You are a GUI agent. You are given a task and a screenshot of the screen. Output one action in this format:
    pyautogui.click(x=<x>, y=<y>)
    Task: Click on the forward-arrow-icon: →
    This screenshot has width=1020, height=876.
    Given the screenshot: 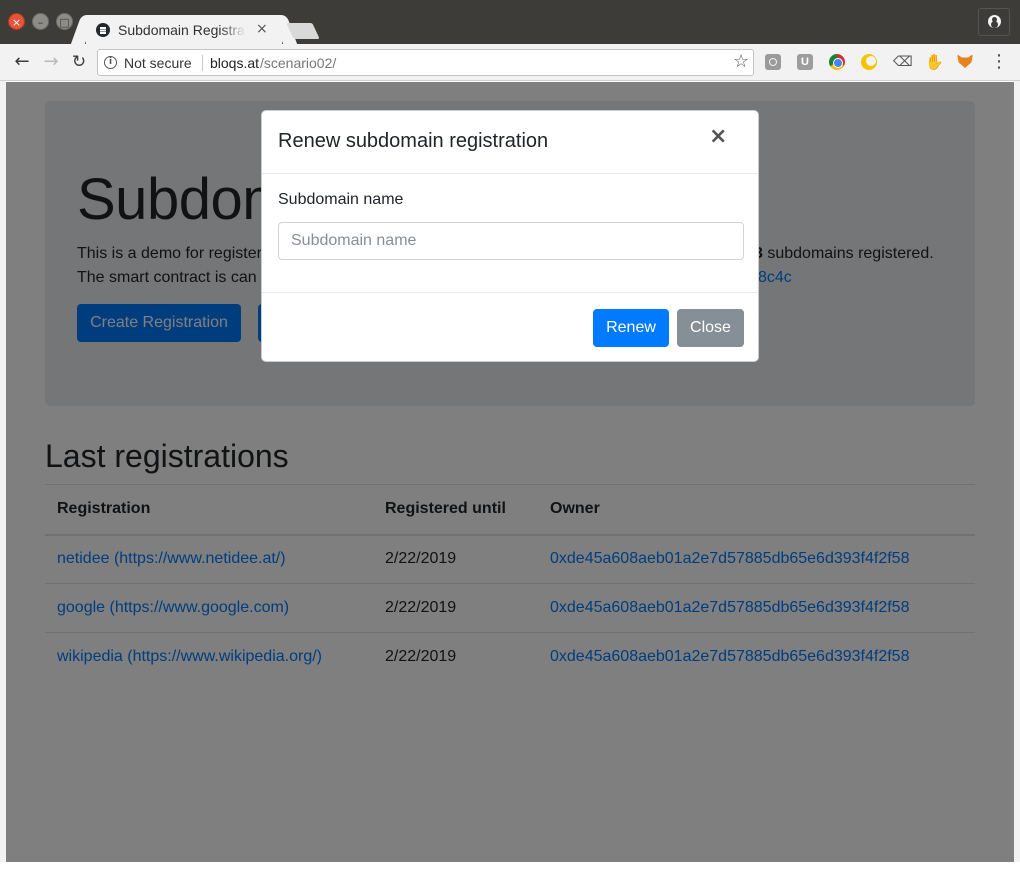 What is the action you would take?
    pyautogui.click(x=51, y=62)
    